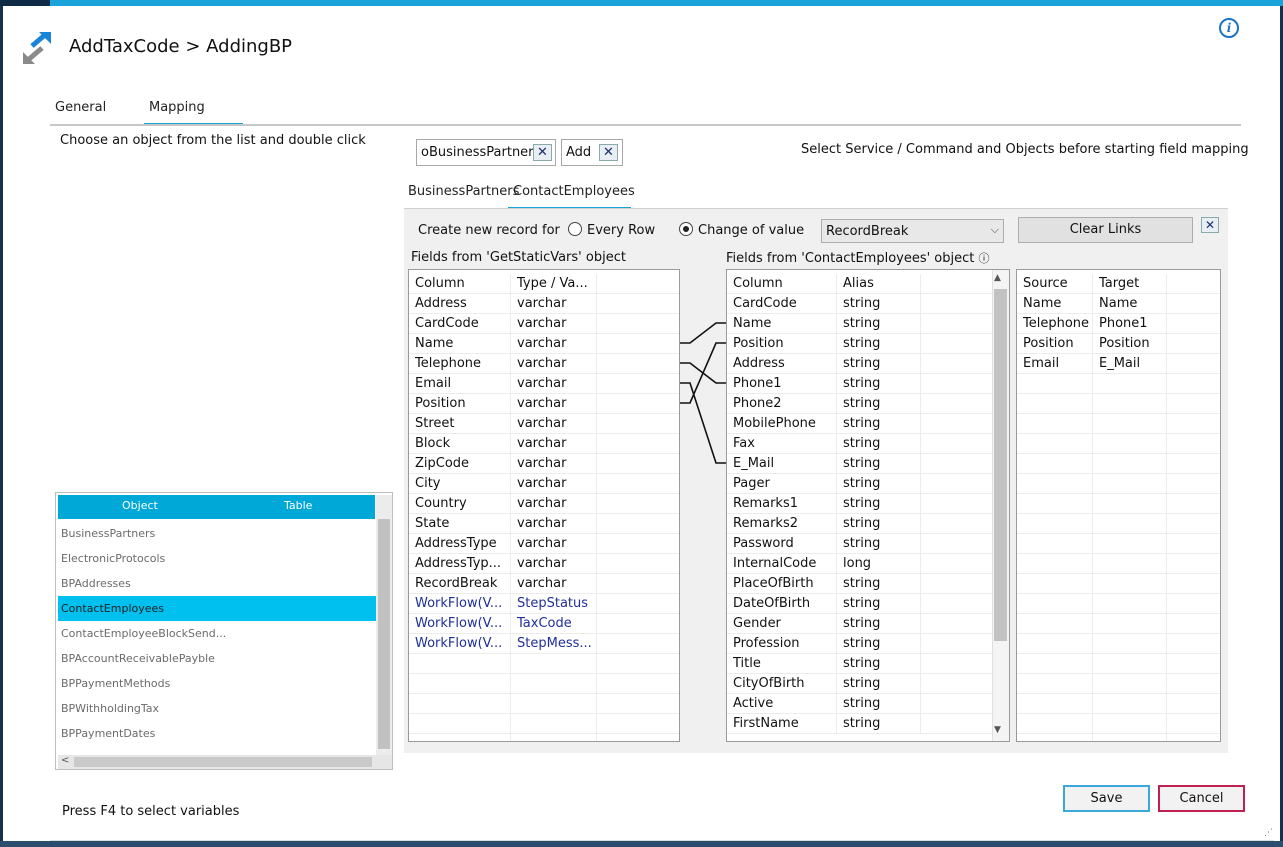  Describe the element at coordinates (1118, 304) in the screenshot. I see `link-row: Name Name` at that location.